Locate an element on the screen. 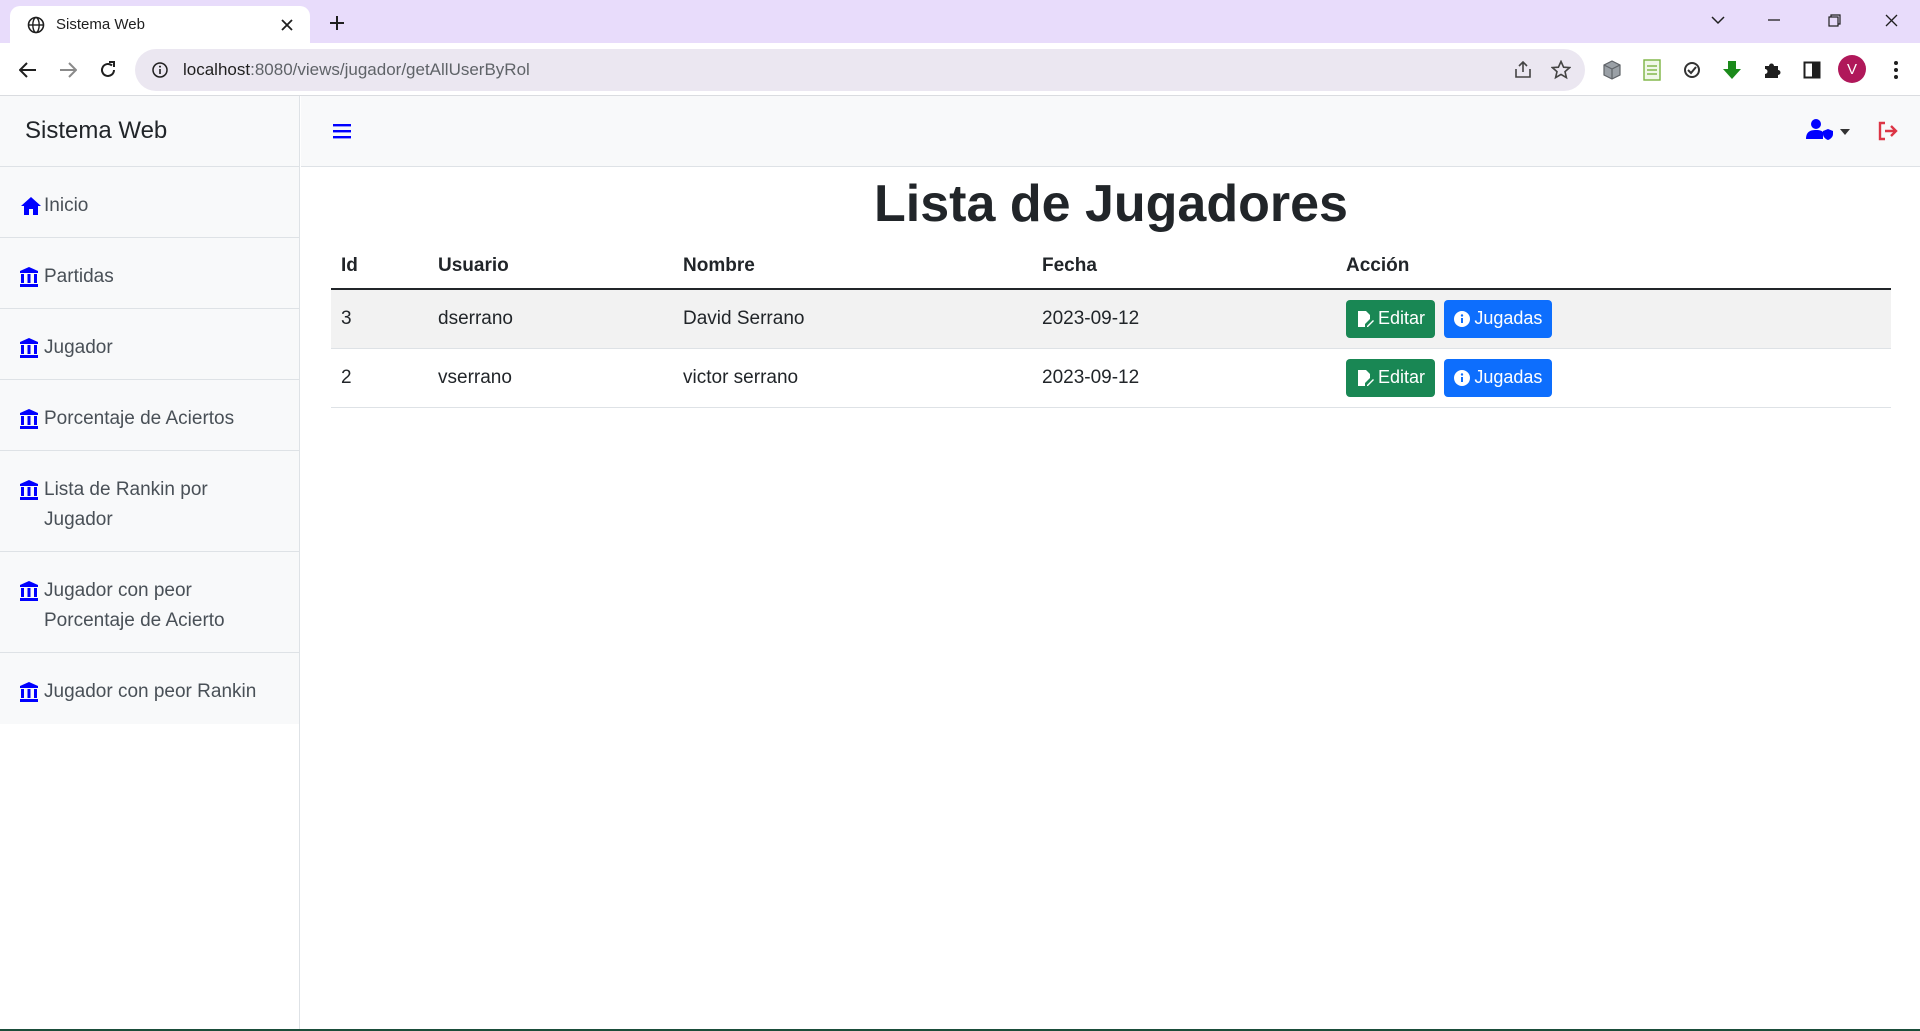 The height and width of the screenshot is (1031, 1920). close-tab-icon is located at coordinates (287, 25).